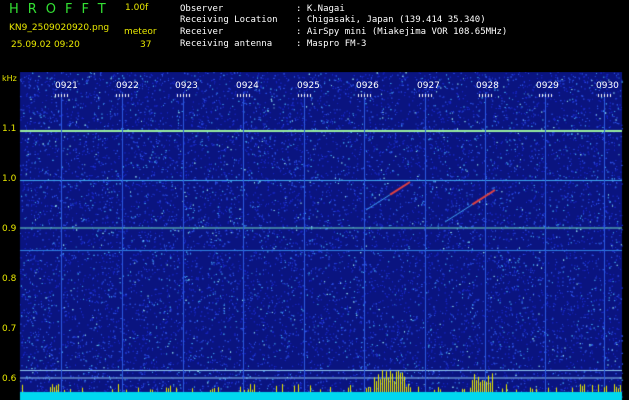 The image size is (629, 400). I want to click on antenna-label: Receiving antenna, so click(226, 44).